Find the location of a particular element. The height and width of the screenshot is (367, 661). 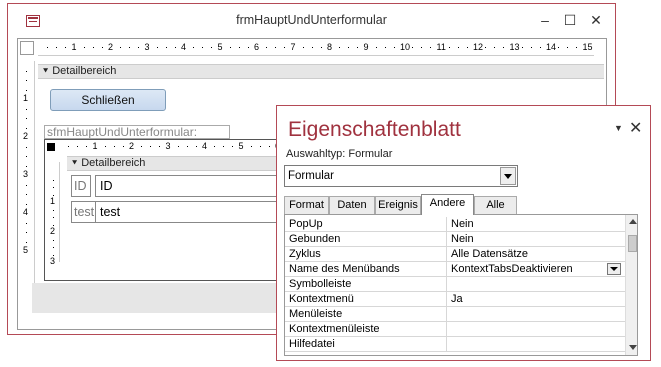

selection-type-value: Formular is located at coordinates (370, 154).